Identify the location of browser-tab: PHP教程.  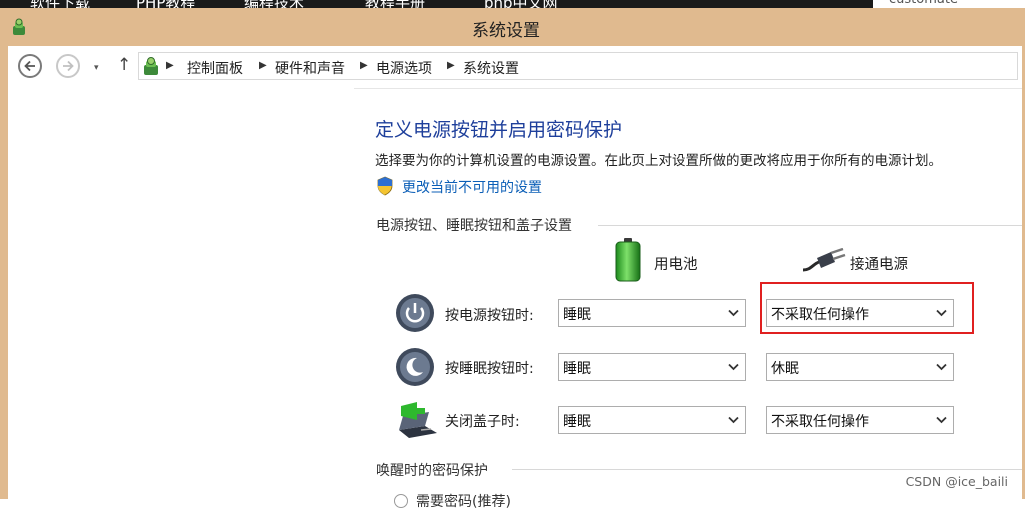
(165, 4).